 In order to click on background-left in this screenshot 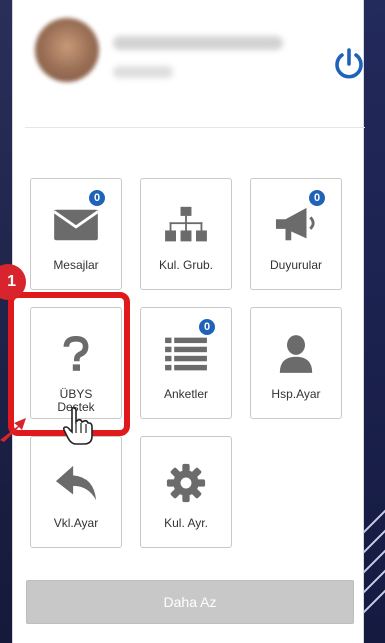, I will do `click(6, 321)`.